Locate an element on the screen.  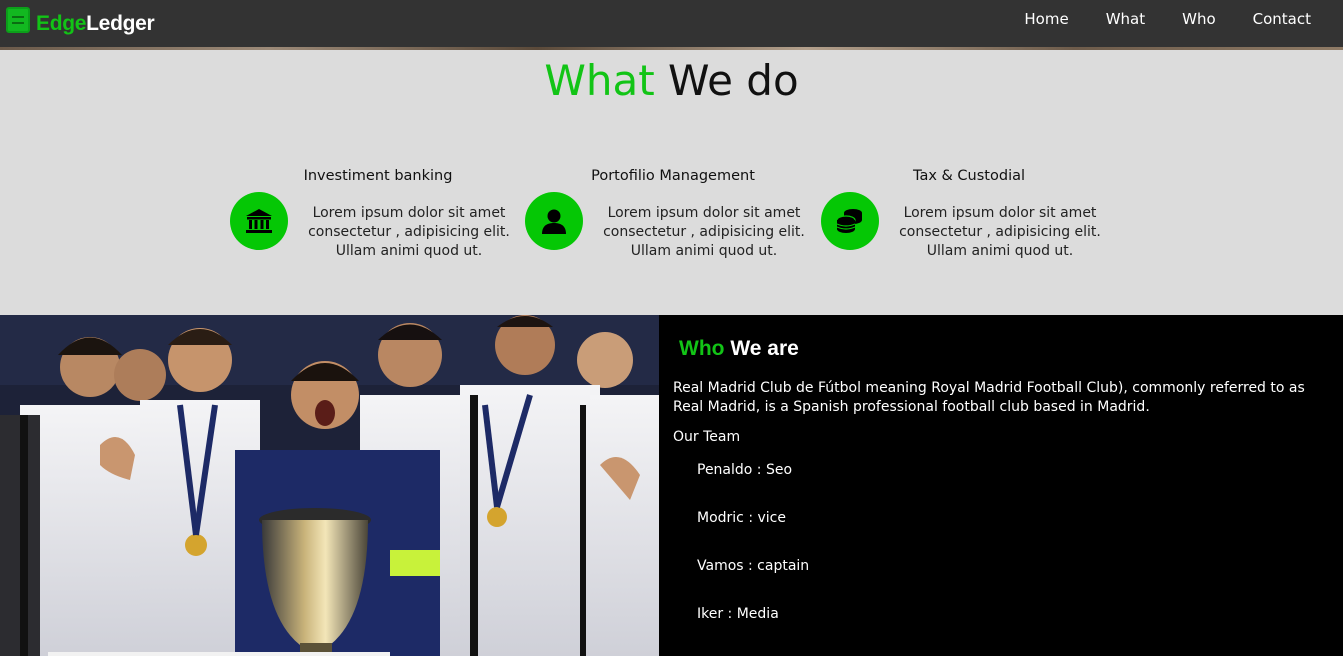
team-member: Vamos : captain is located at coordinates (753, 566).